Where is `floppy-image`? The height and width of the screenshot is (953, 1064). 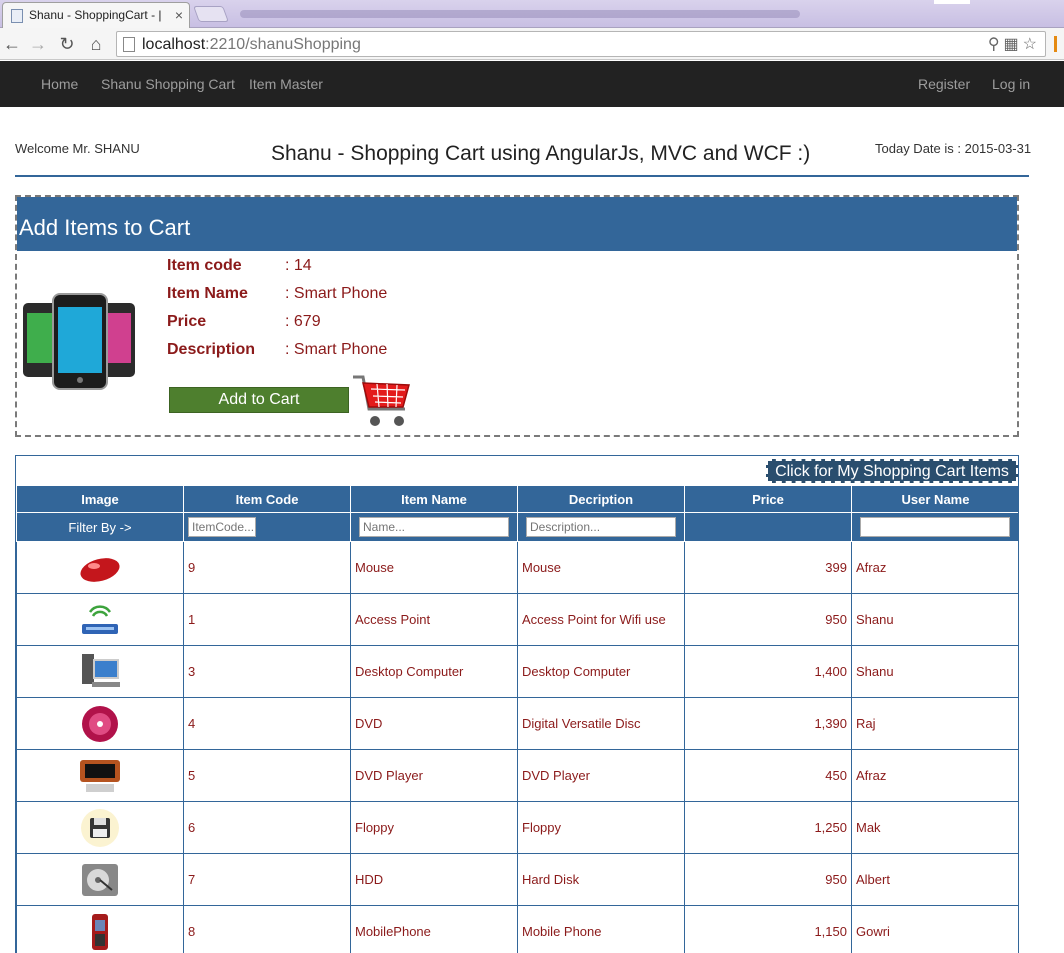
floppy-image is located at coordinates (100, 828).